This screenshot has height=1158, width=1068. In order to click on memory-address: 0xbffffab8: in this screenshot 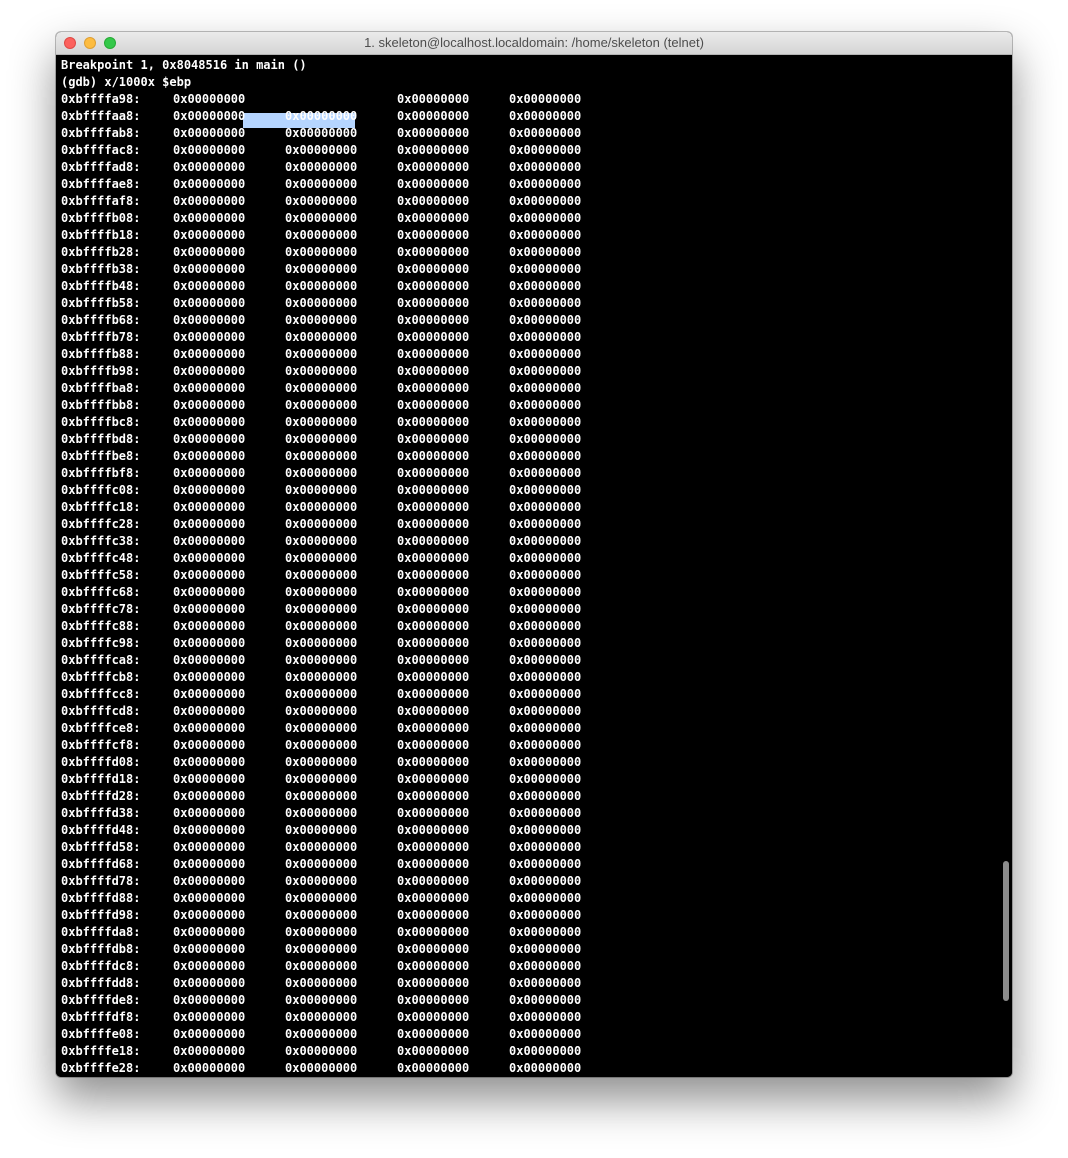, I will do `click(101, 133)`.